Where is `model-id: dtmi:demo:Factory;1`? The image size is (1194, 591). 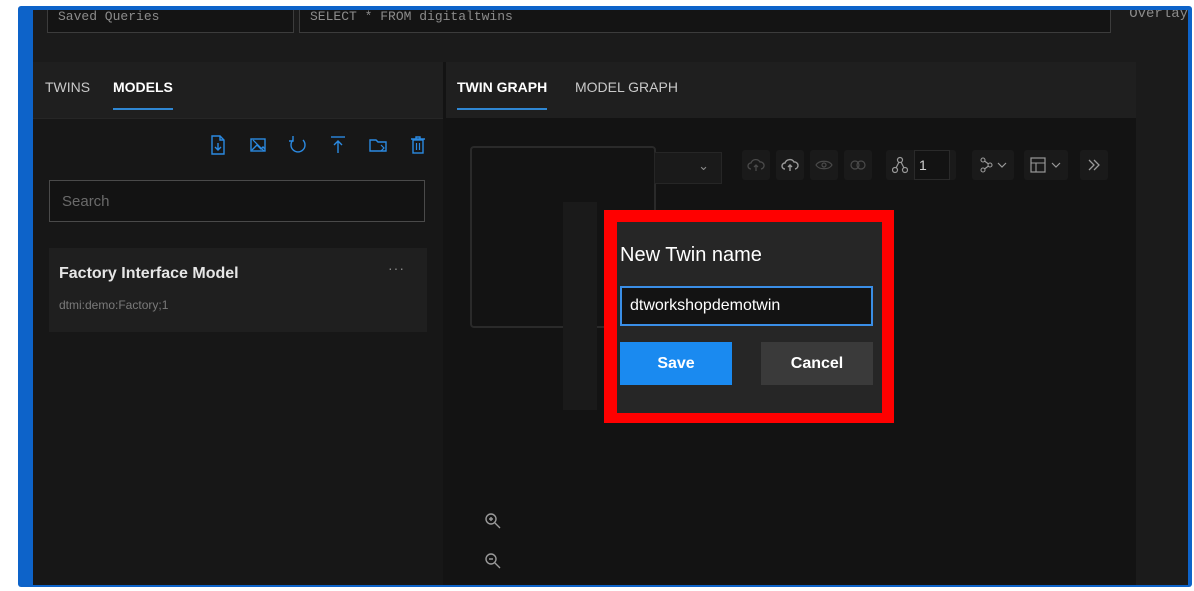
model-id: dtmi:demo:Factory;1 is located at coordinates (114, 305).